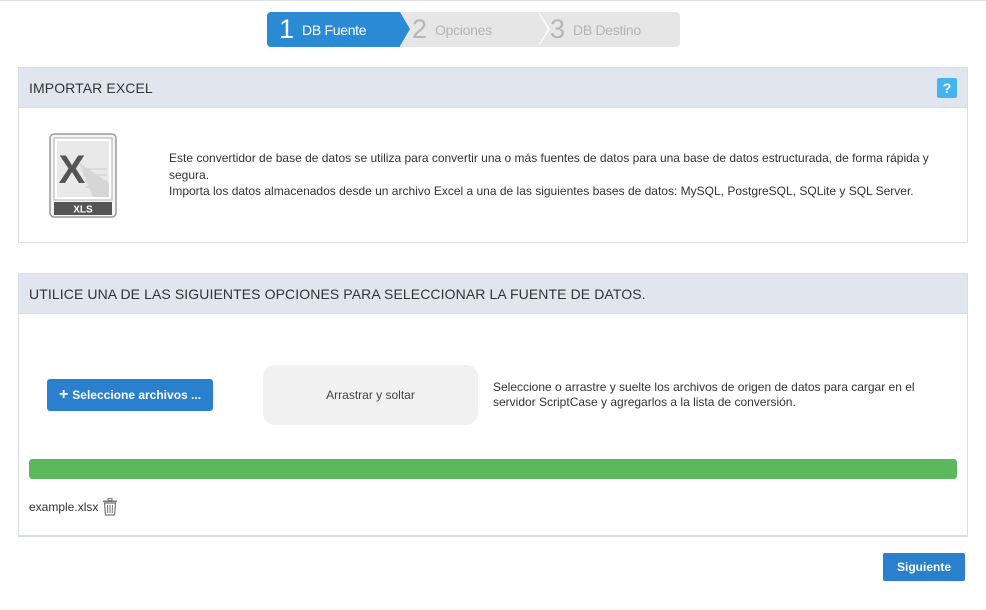 Image resolution: width=986 pixels, height=610 pixels. Describe the element at coordinates (334, 29) in the screenshot. I see `step-label: DB Fuente` at that location.